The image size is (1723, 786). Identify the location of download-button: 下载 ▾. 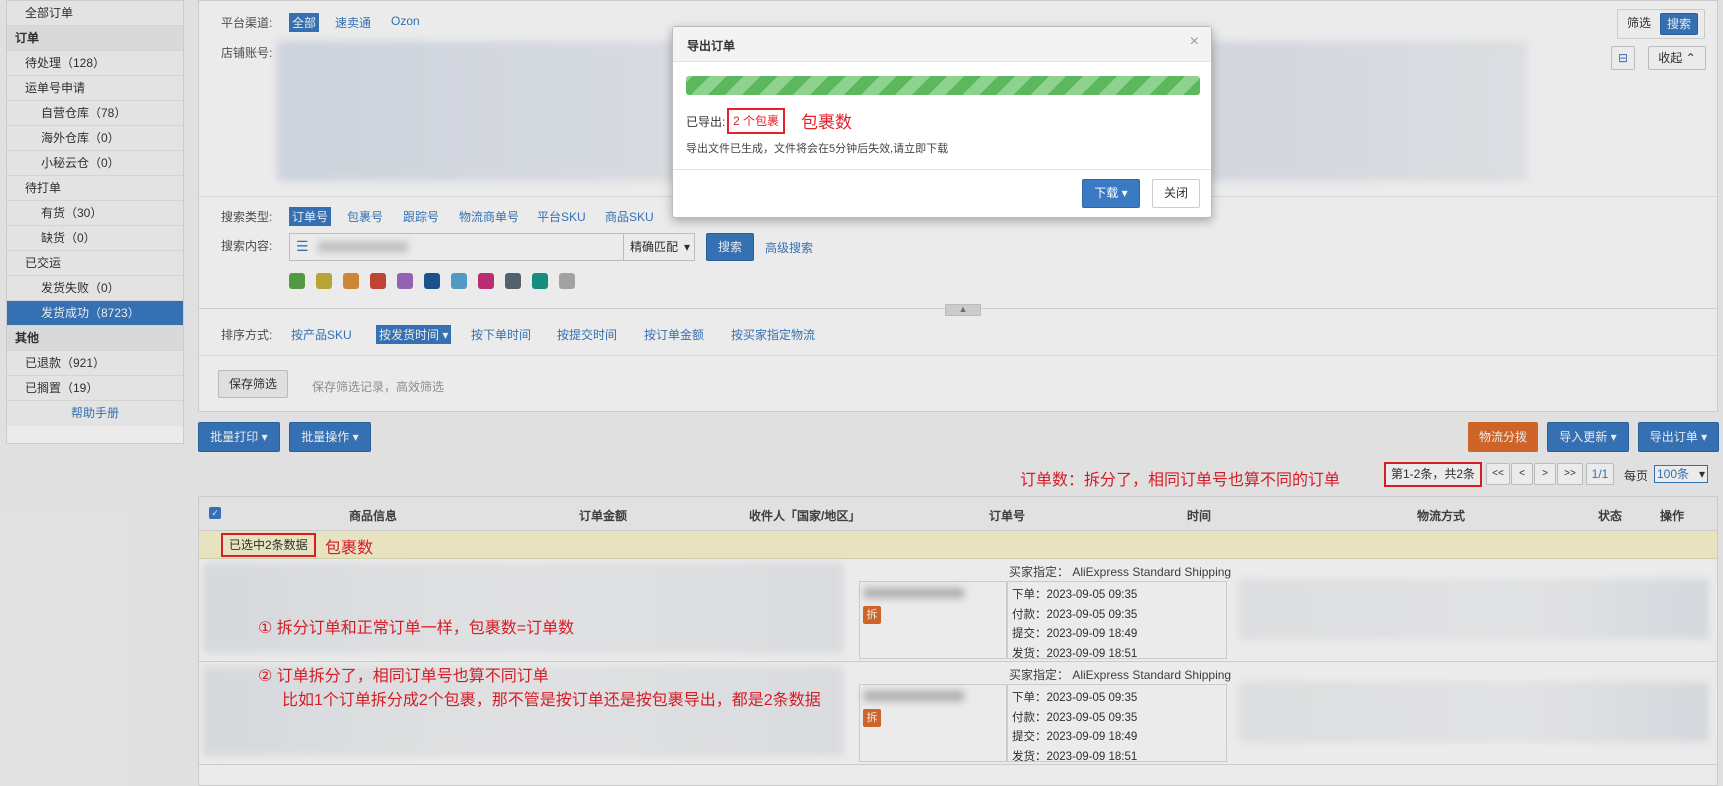
(1111, 193).